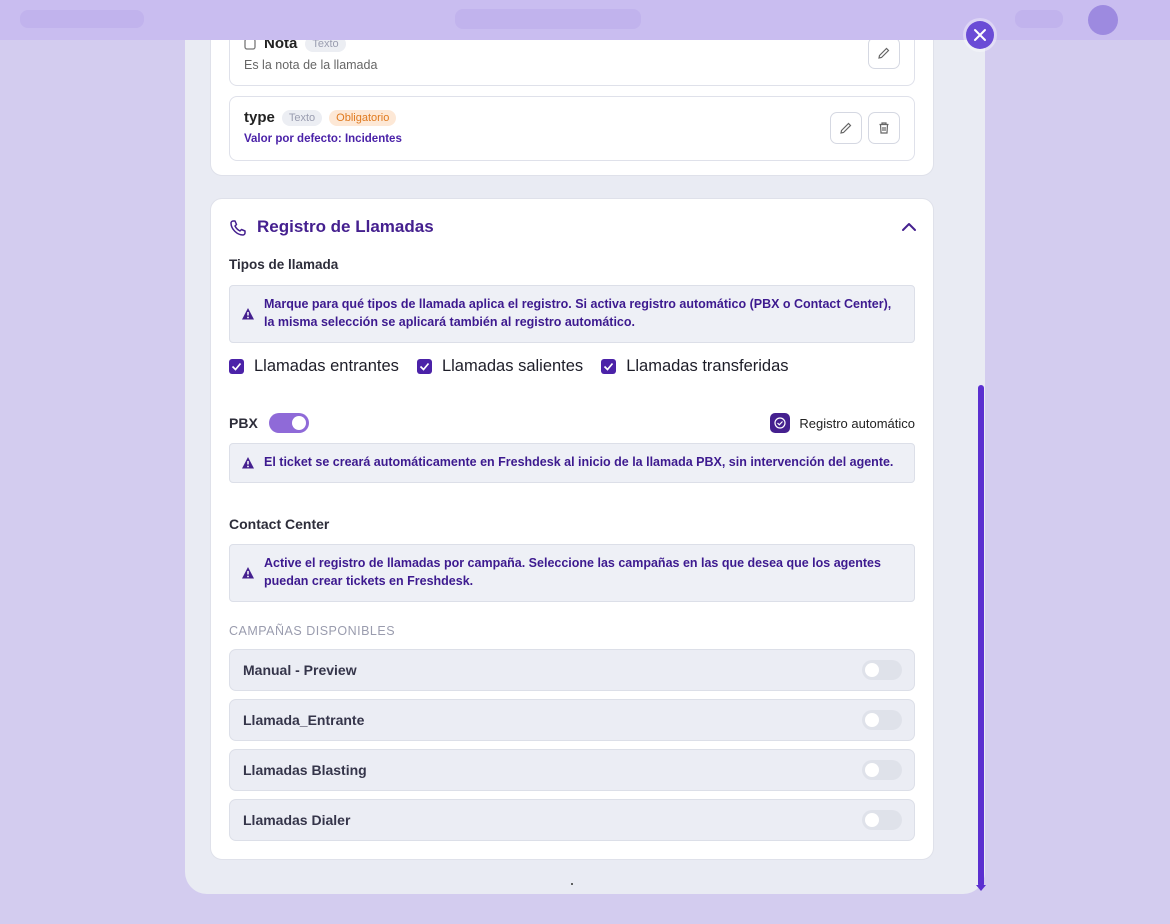  I want to click on trash-icon, so click(884, 128).